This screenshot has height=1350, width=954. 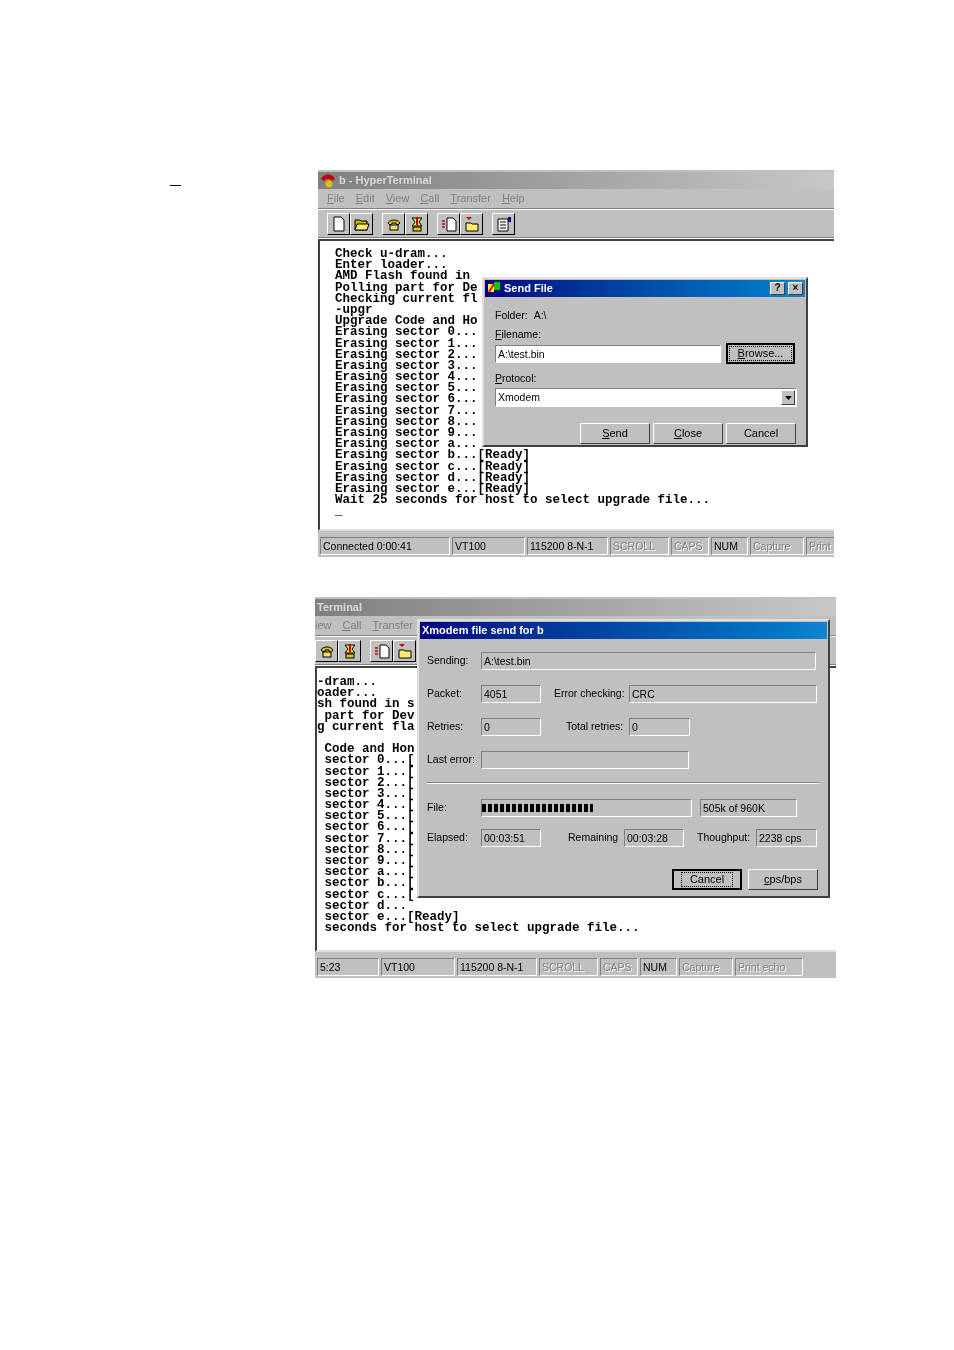 I want to click on dialog-button: Send, so click(x=615, y=433).